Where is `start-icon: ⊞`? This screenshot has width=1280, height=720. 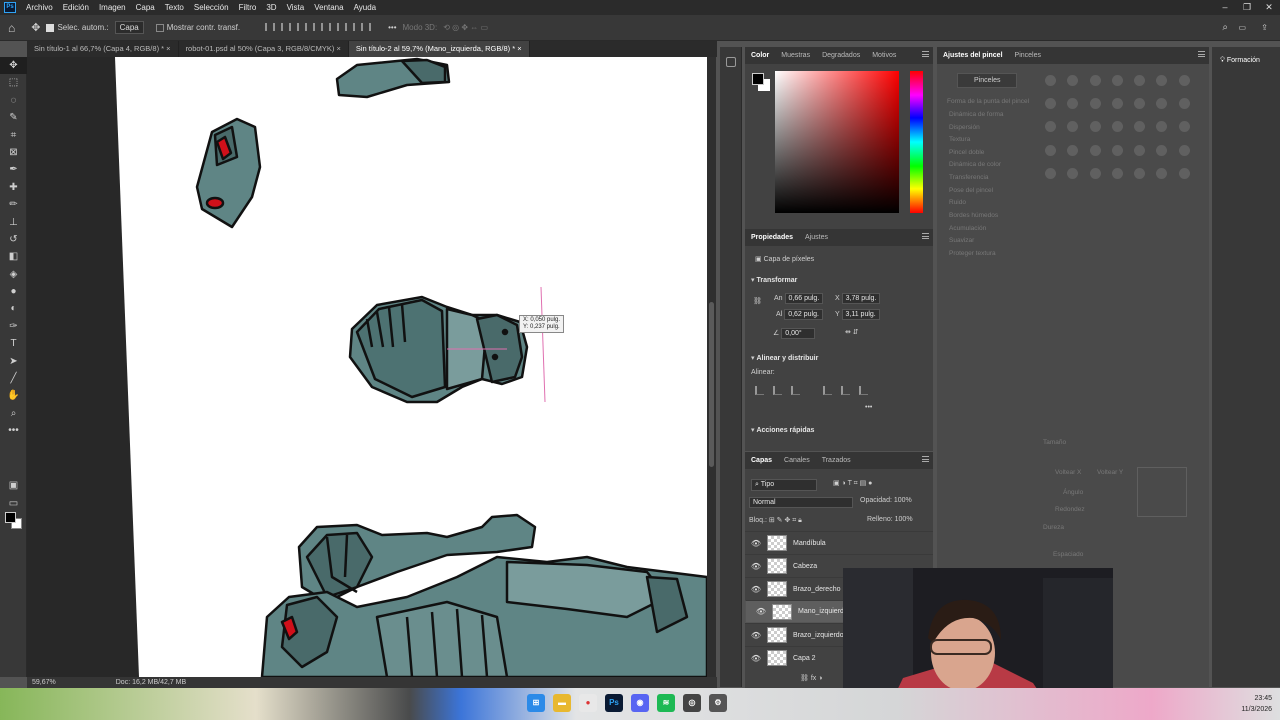
start-icon: ⊞ is located at coordinates (536, 703).